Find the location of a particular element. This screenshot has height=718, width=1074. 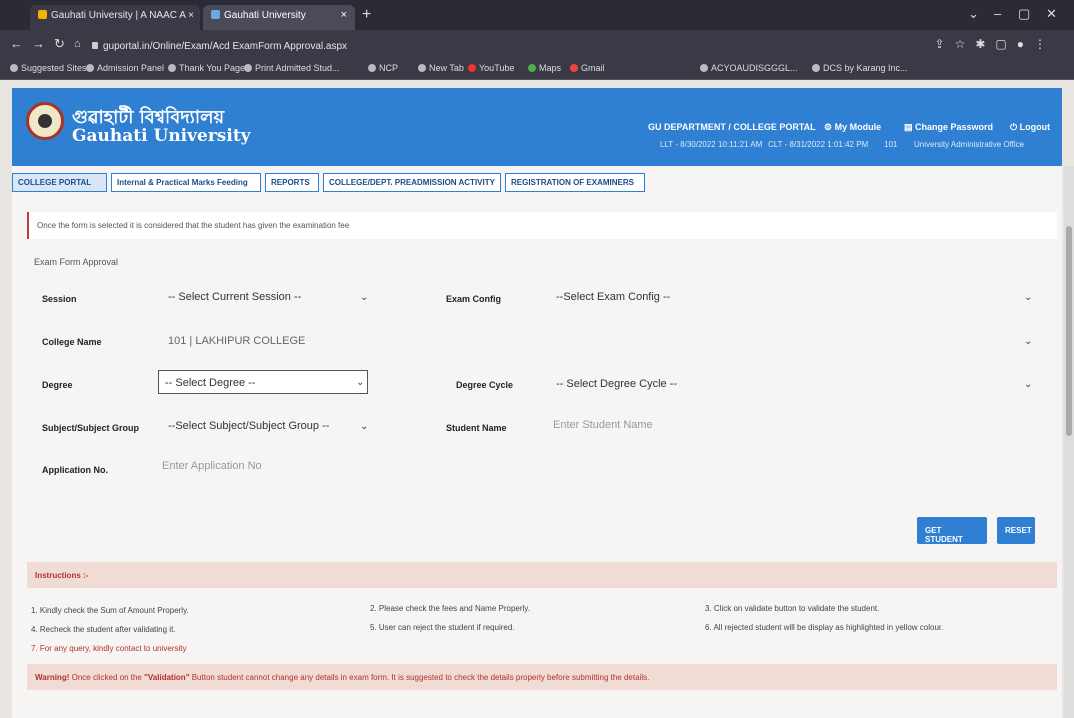

application-no-input: Enter Application No is located at coordinates (212, 466).